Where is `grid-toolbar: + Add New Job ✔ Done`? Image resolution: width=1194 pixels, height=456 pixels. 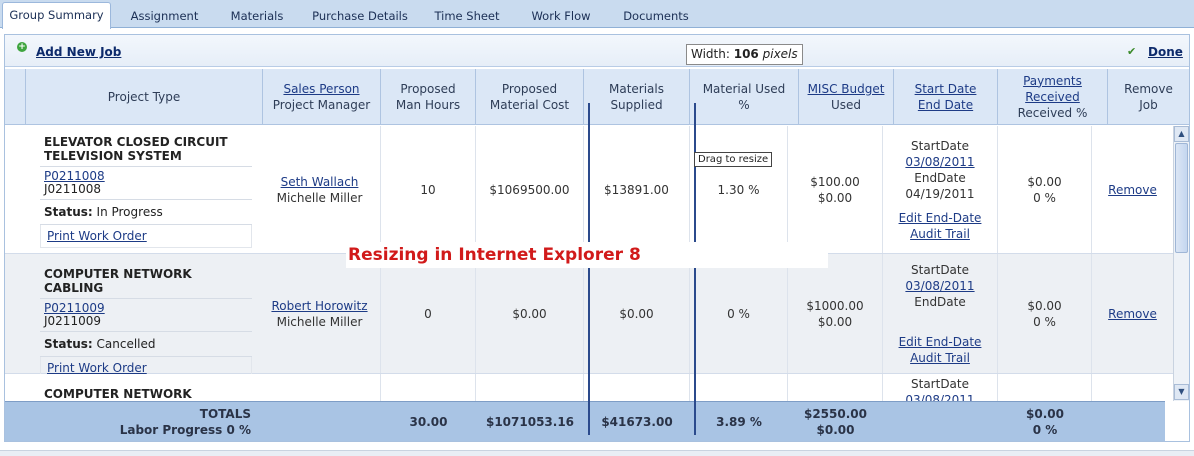
grid-toolbar: + Add New Job ✔ Done is located at coordinates (597, 51).